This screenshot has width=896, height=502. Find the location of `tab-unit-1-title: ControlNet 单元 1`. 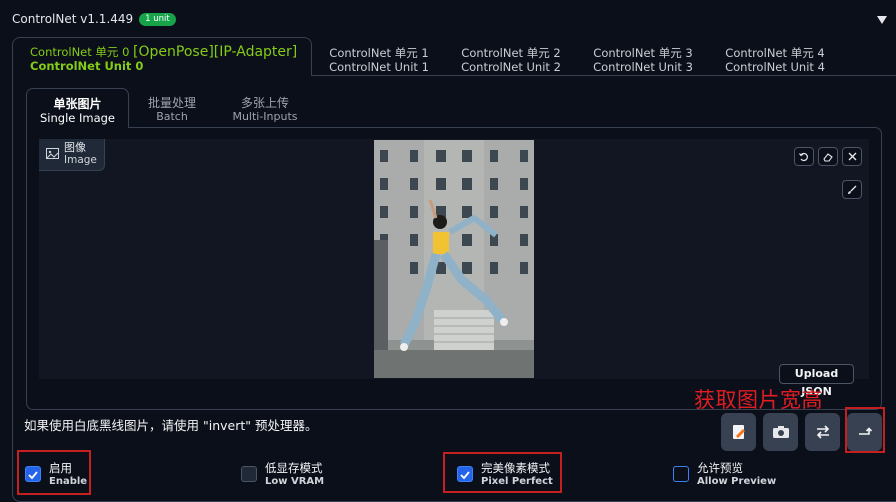

tab-unit-1-title: ControlNet 单元 1 is located at coordinates (379, 53).